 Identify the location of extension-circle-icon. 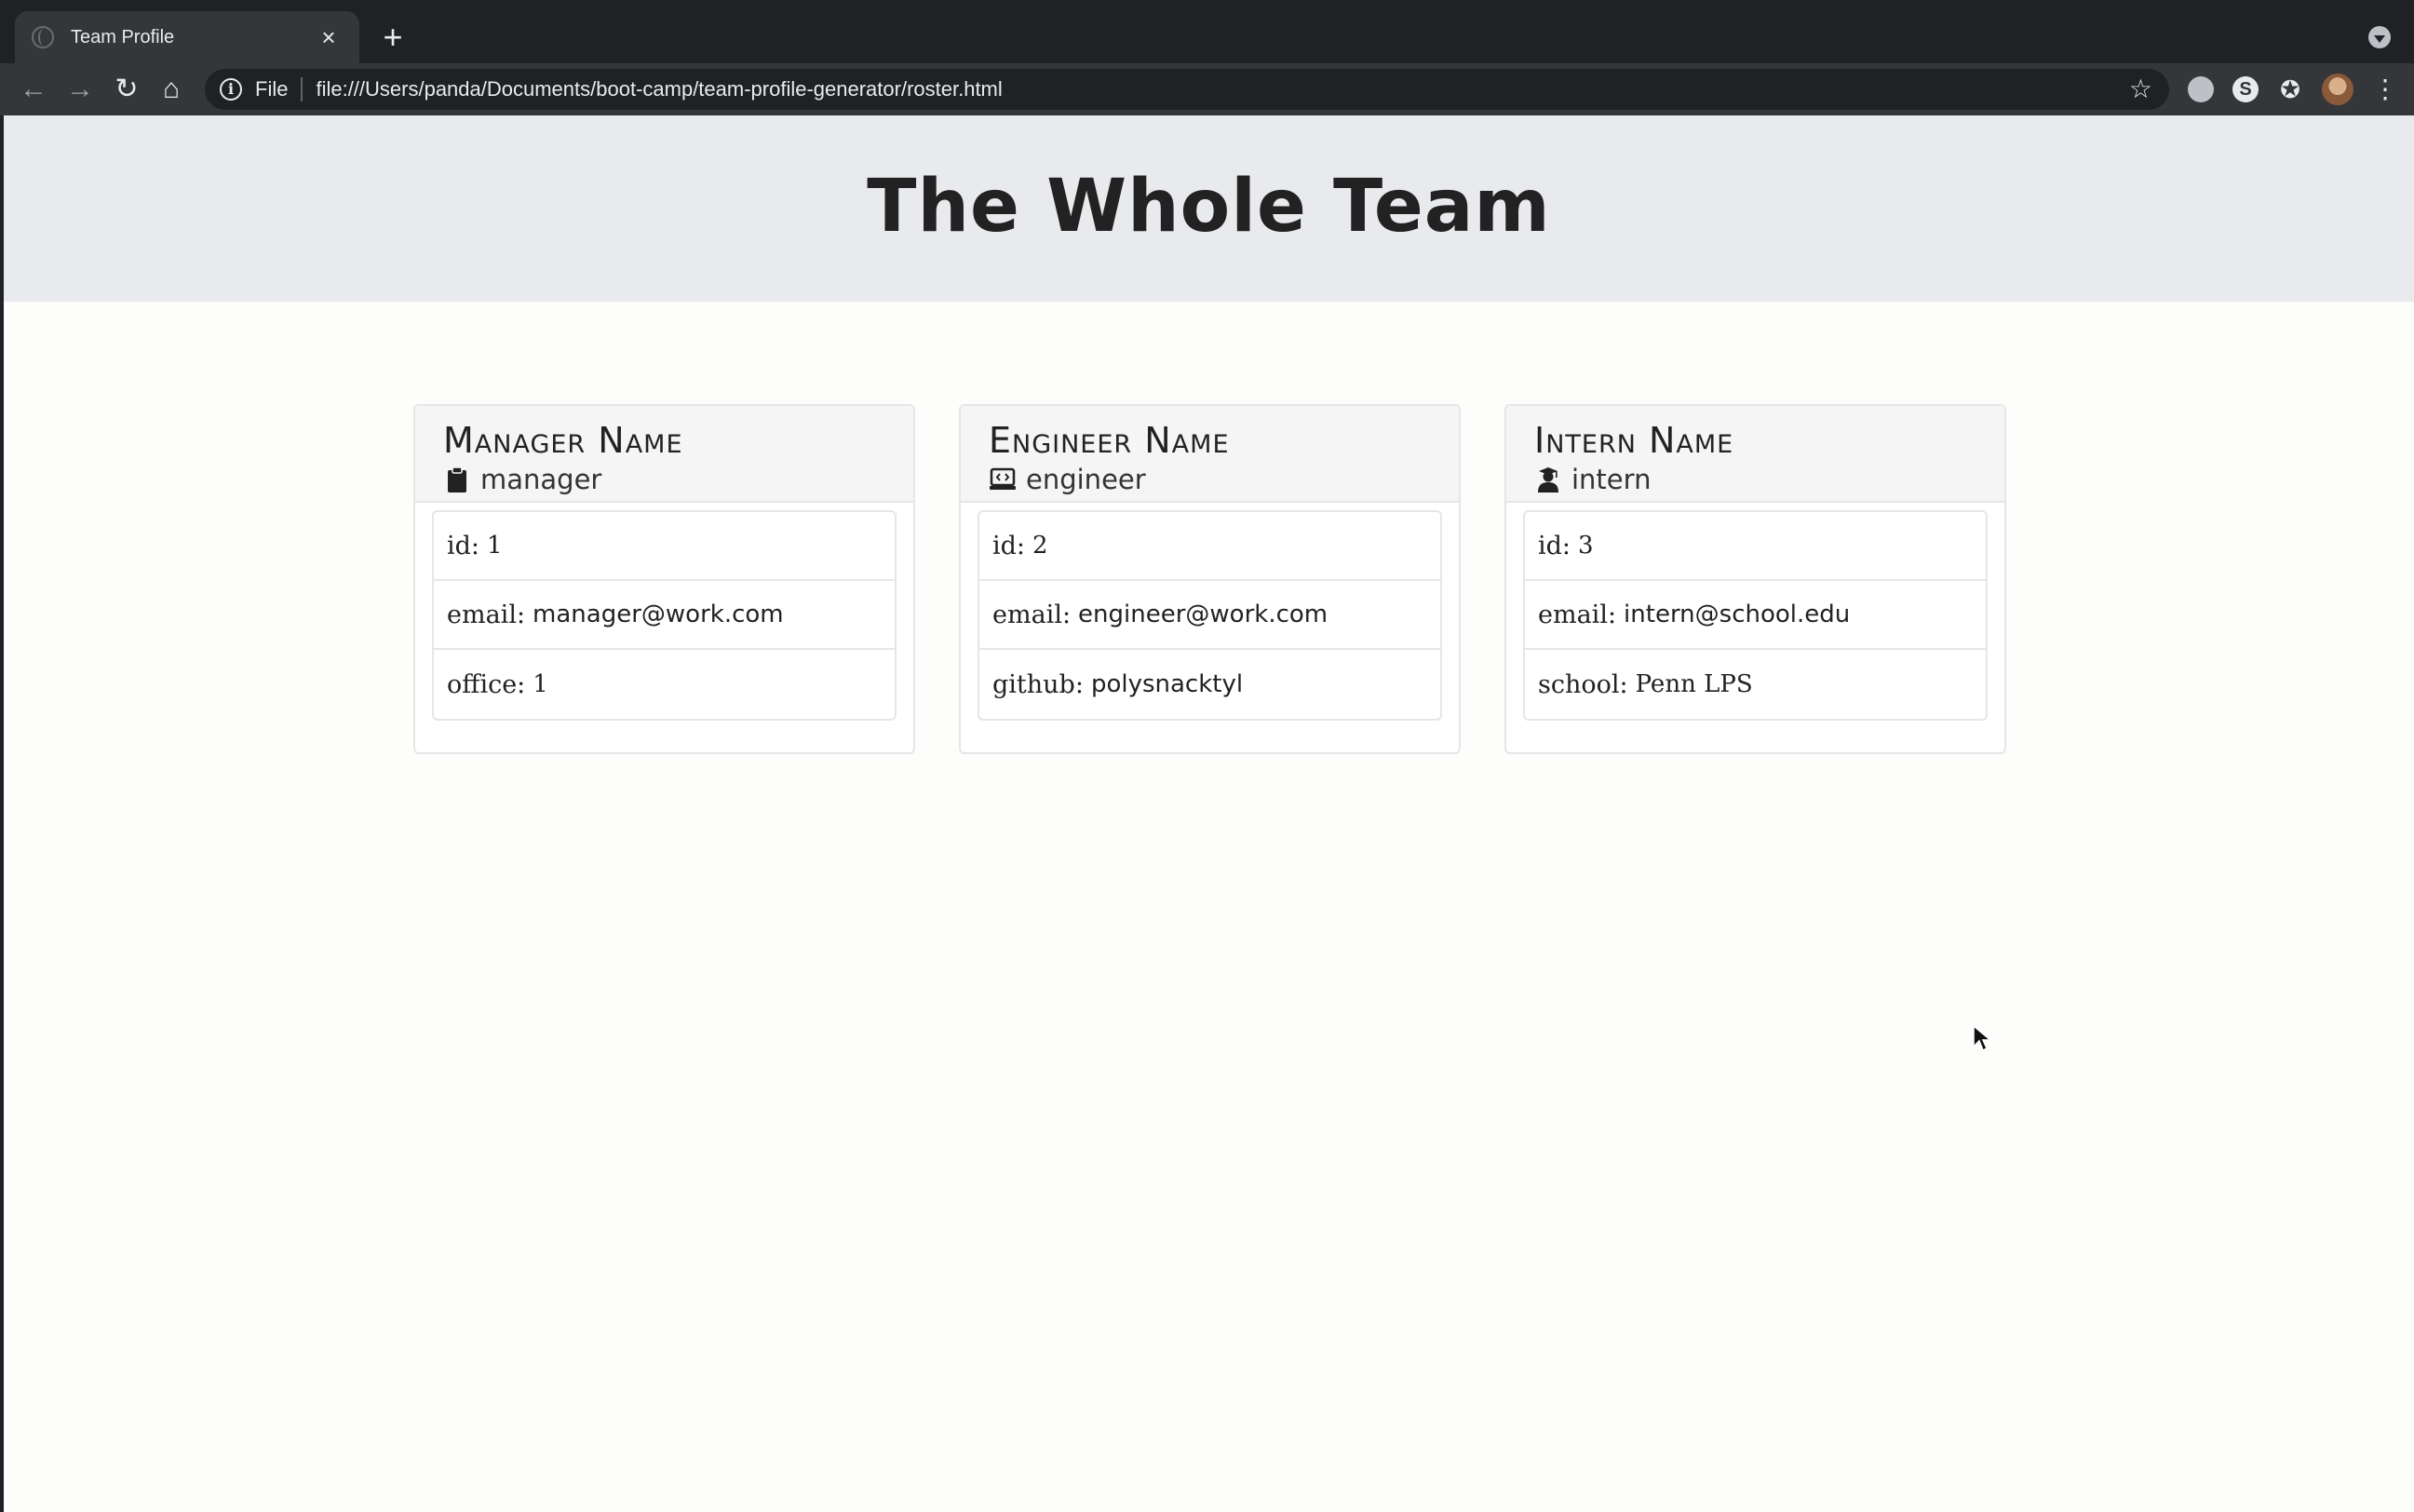
(2201, 89).